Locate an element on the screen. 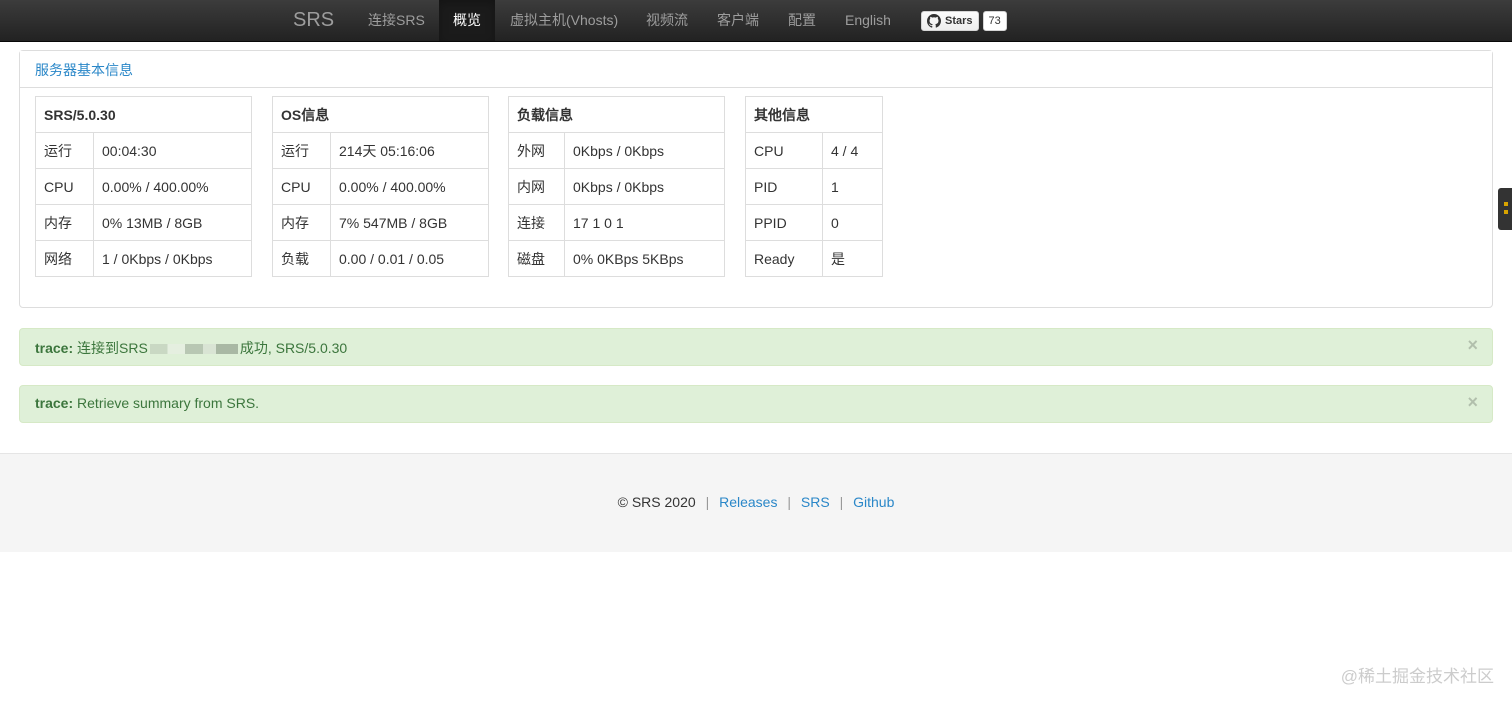  row-value: 1 is located at coordinates (852, 186).